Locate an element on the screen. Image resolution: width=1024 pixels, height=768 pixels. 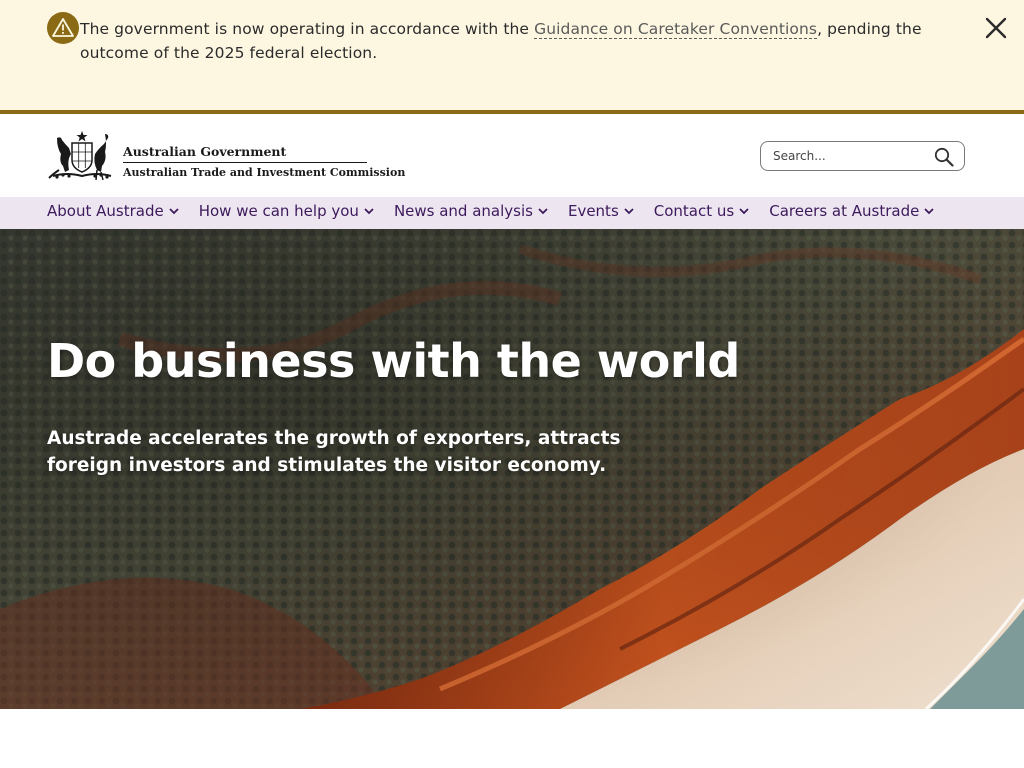
search-box is located at coordinates (862, 156).